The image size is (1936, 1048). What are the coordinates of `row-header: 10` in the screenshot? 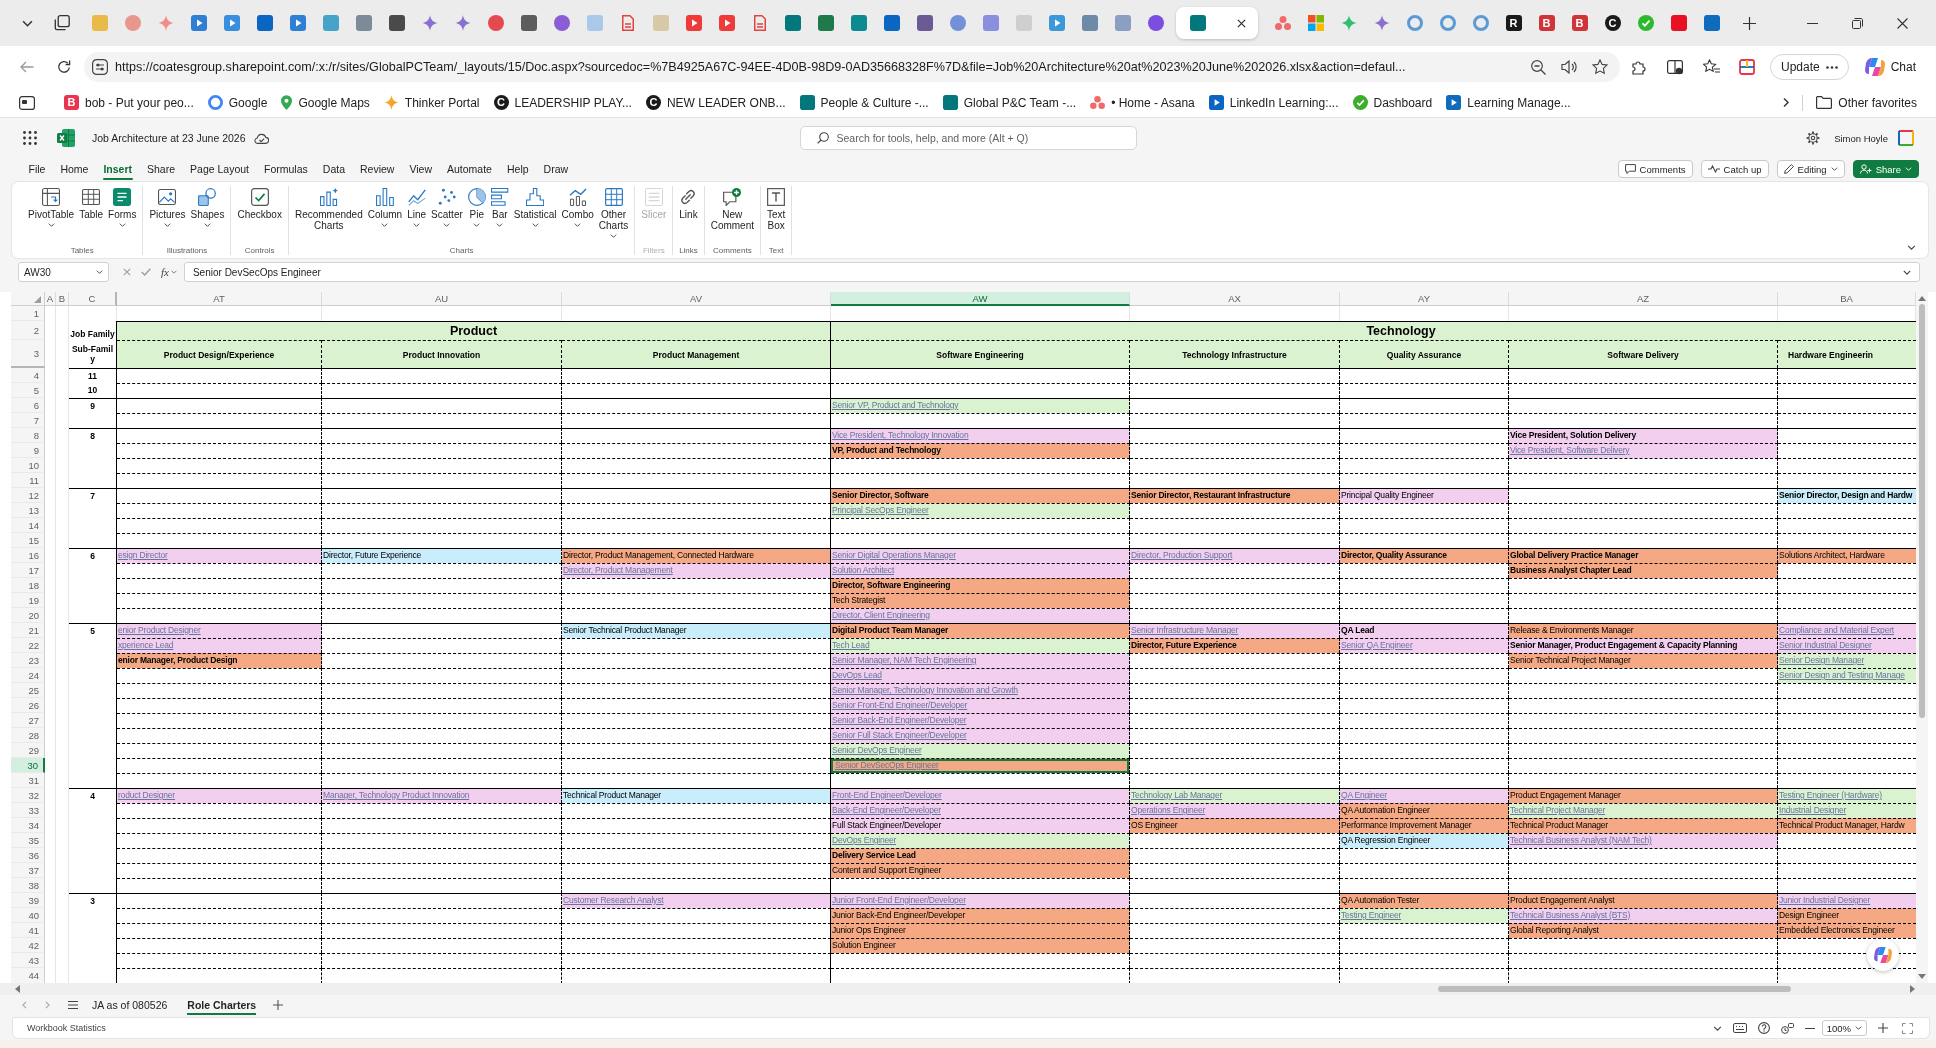 It's located at (28, 465).